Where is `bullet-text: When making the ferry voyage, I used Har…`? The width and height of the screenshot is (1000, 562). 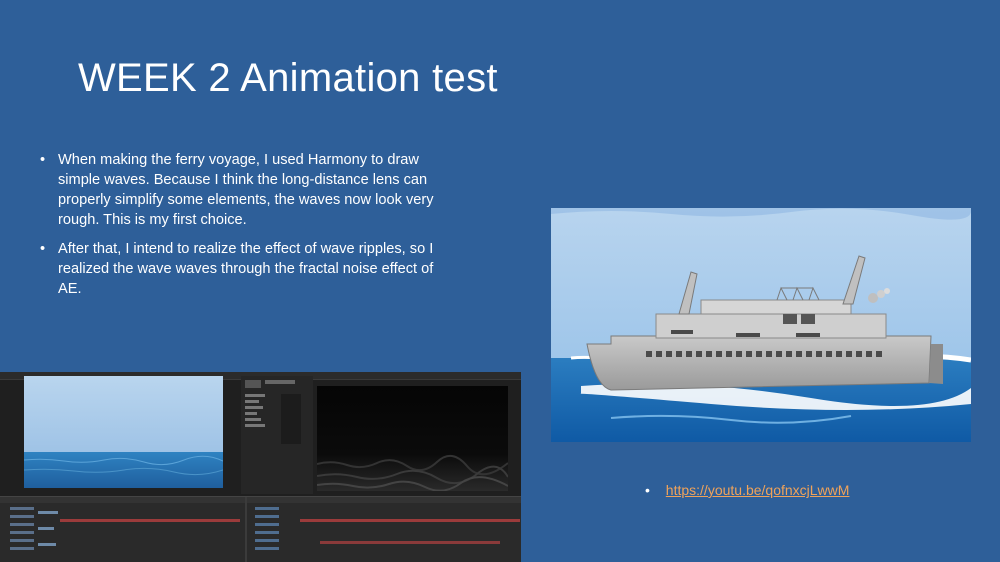 bullet-text: When making the ferry voyage, I used Har… is located at coordinates (246, 190).